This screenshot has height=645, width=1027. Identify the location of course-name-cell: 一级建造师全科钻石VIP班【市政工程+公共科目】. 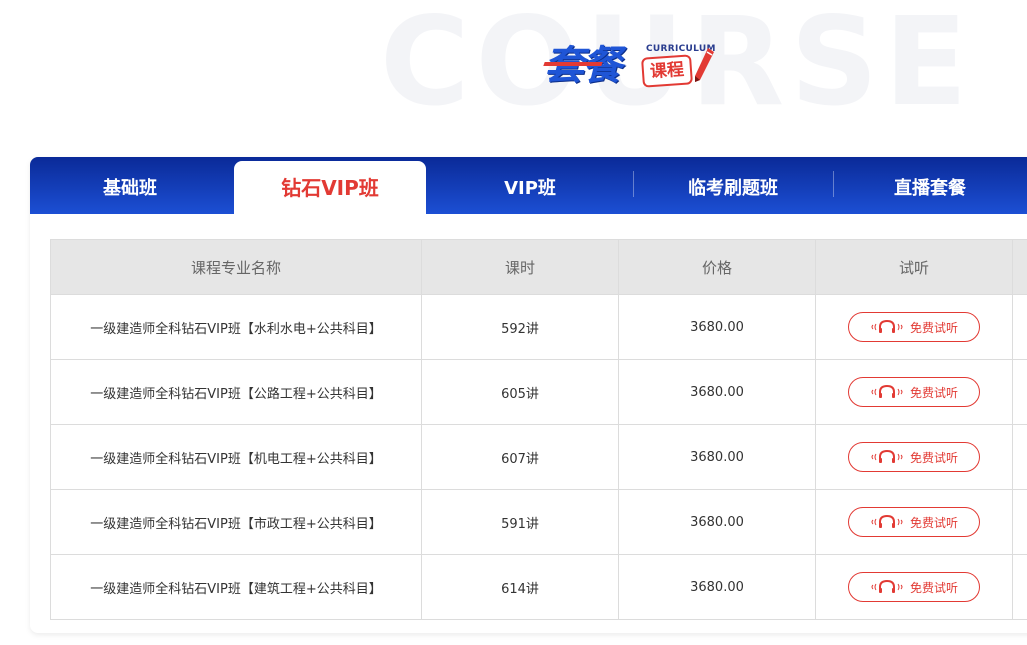
(236, 522).